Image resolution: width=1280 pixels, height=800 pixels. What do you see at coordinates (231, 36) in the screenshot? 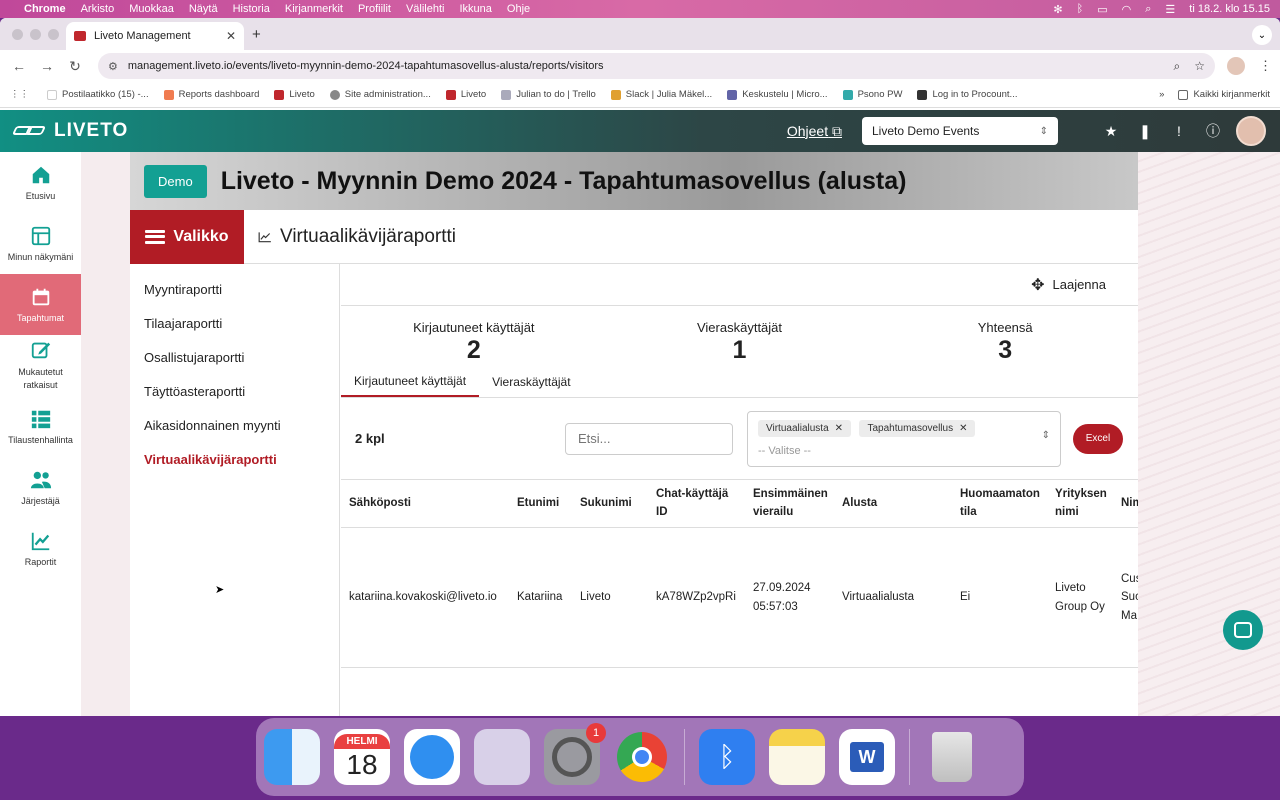
I see `close-tab-icon: ✕` at bounding box center [231, 36].